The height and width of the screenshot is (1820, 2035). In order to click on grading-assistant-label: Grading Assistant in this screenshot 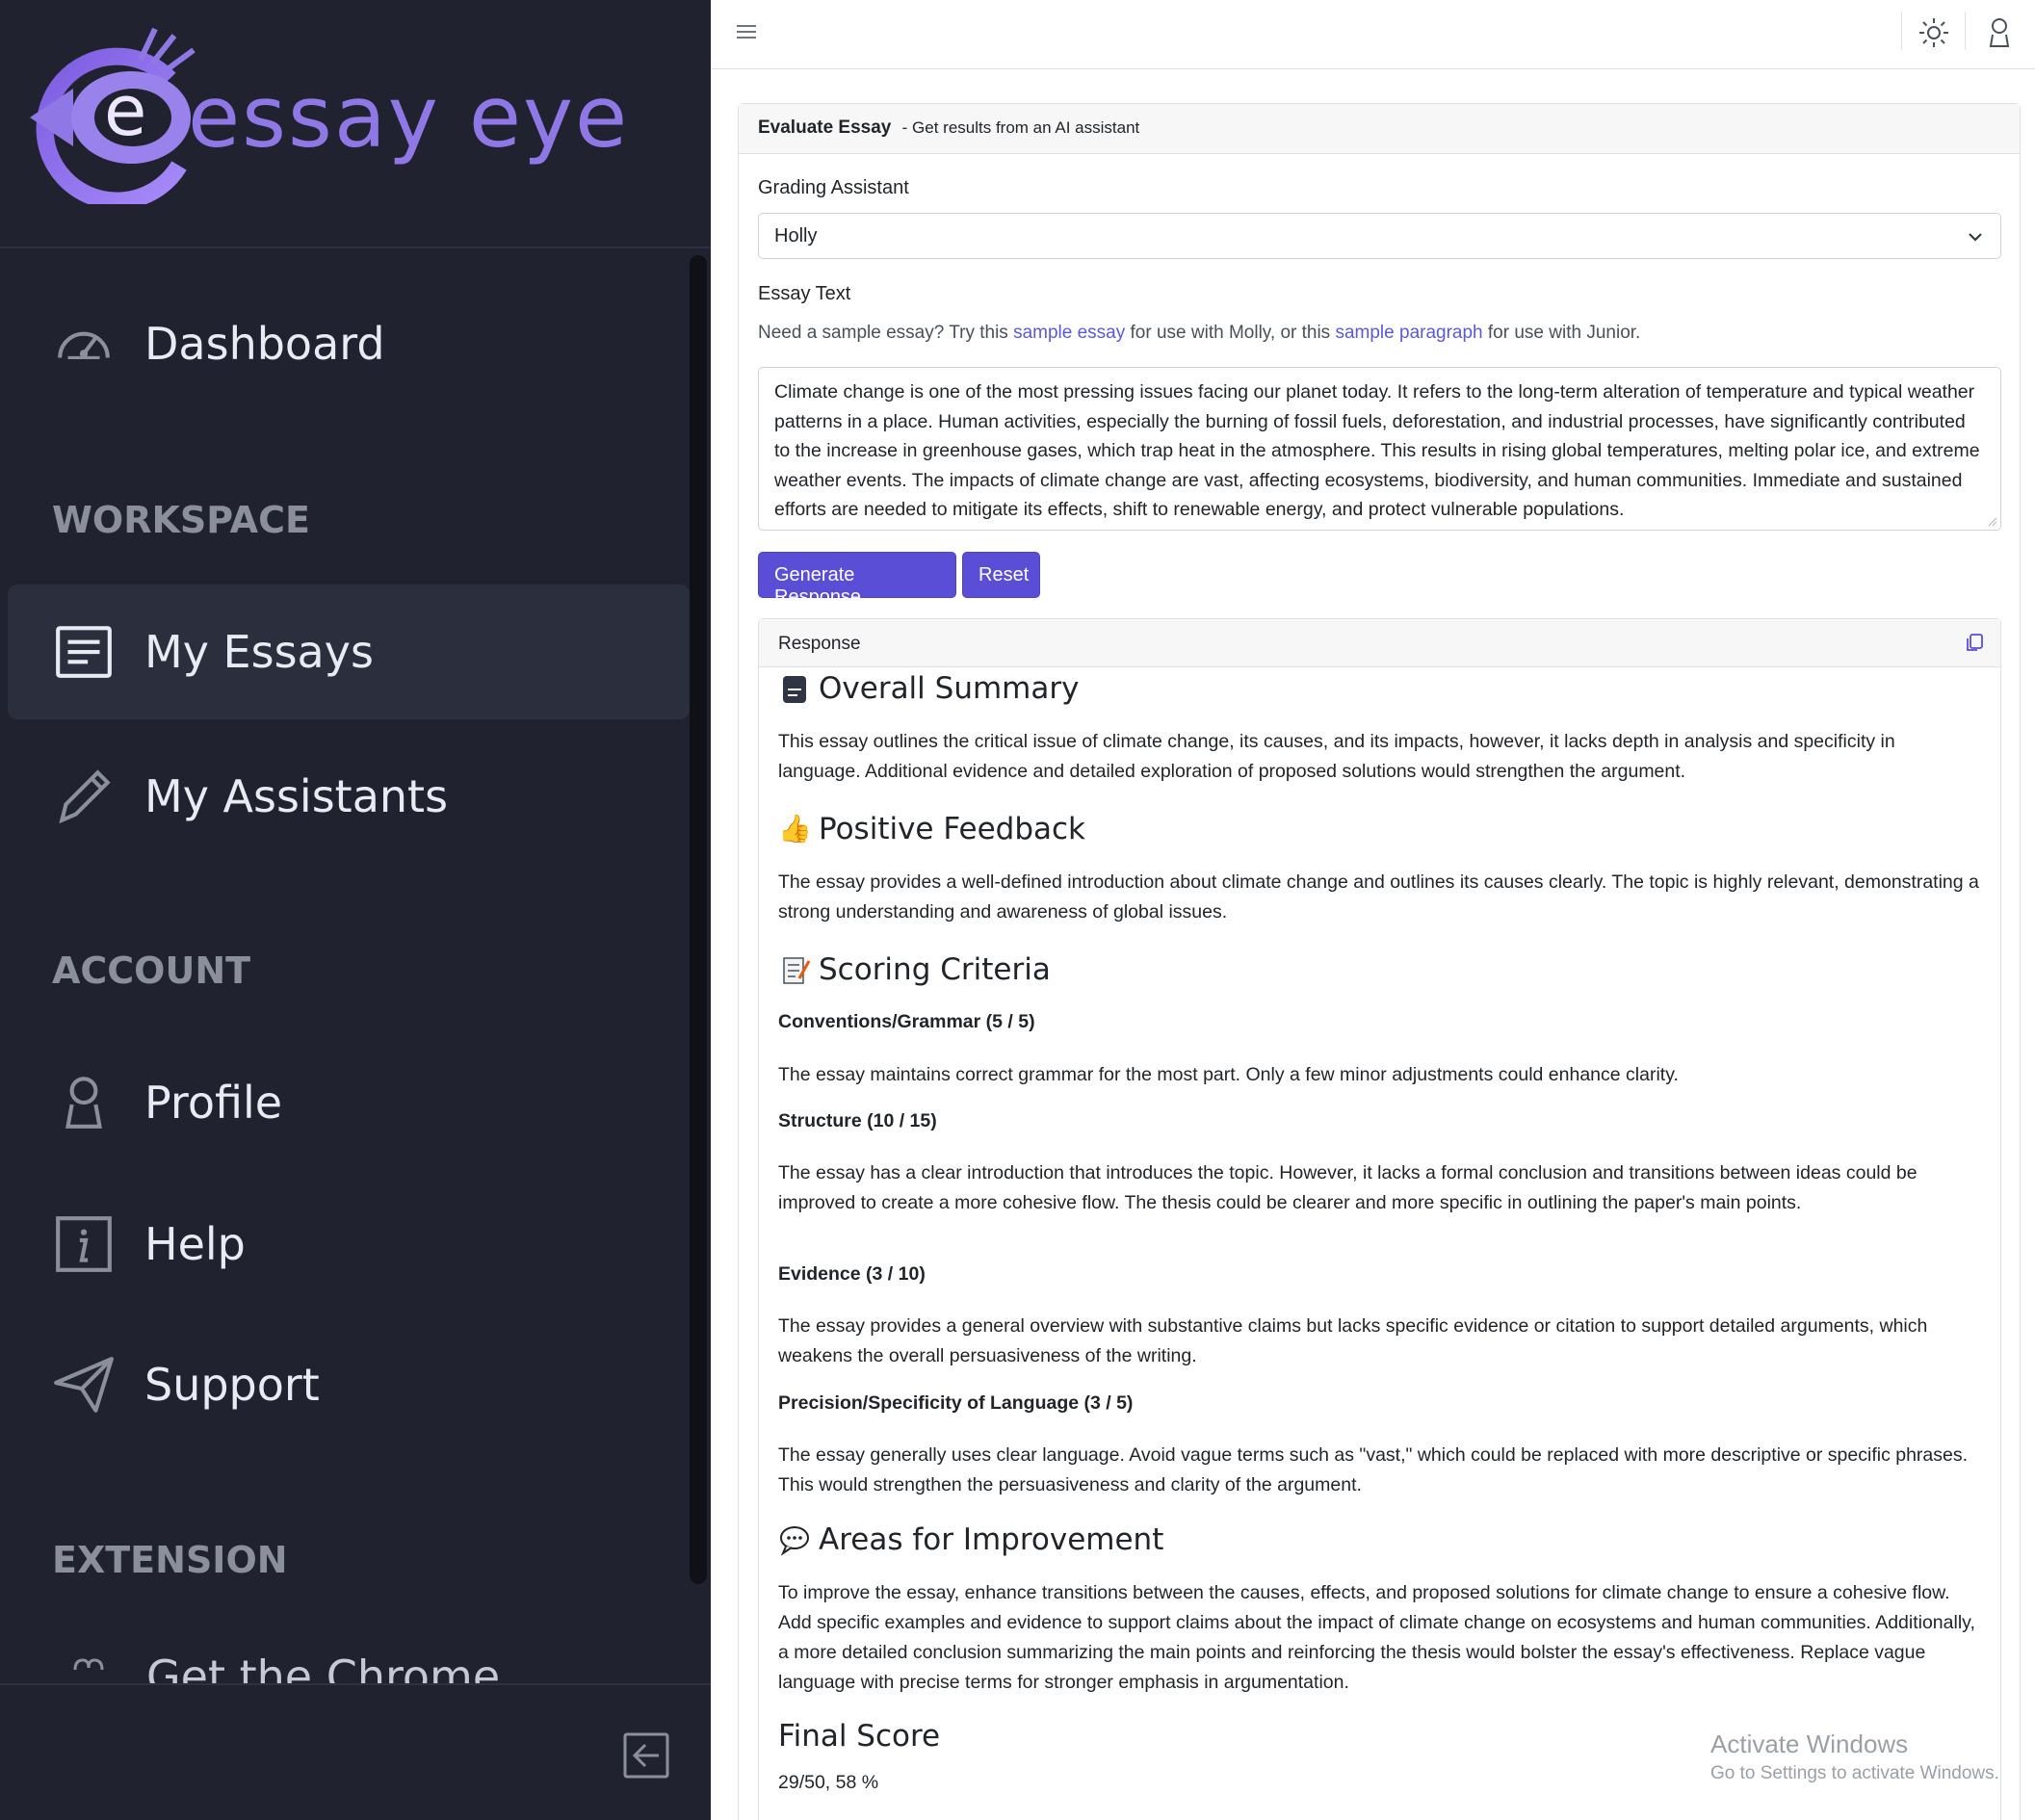, I will do `click(833, 187)`.